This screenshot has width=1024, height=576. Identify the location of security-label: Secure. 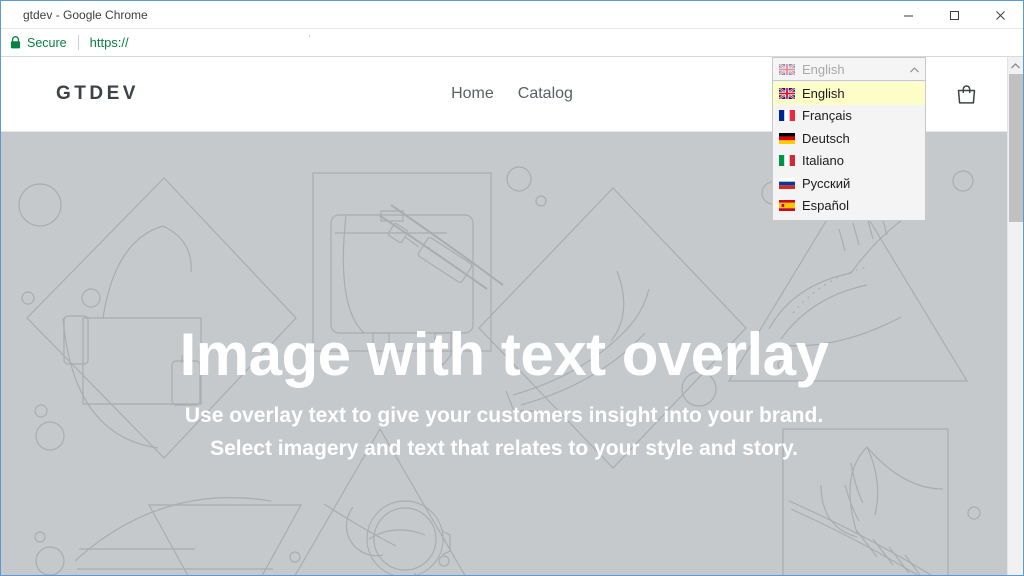
(47, 42).